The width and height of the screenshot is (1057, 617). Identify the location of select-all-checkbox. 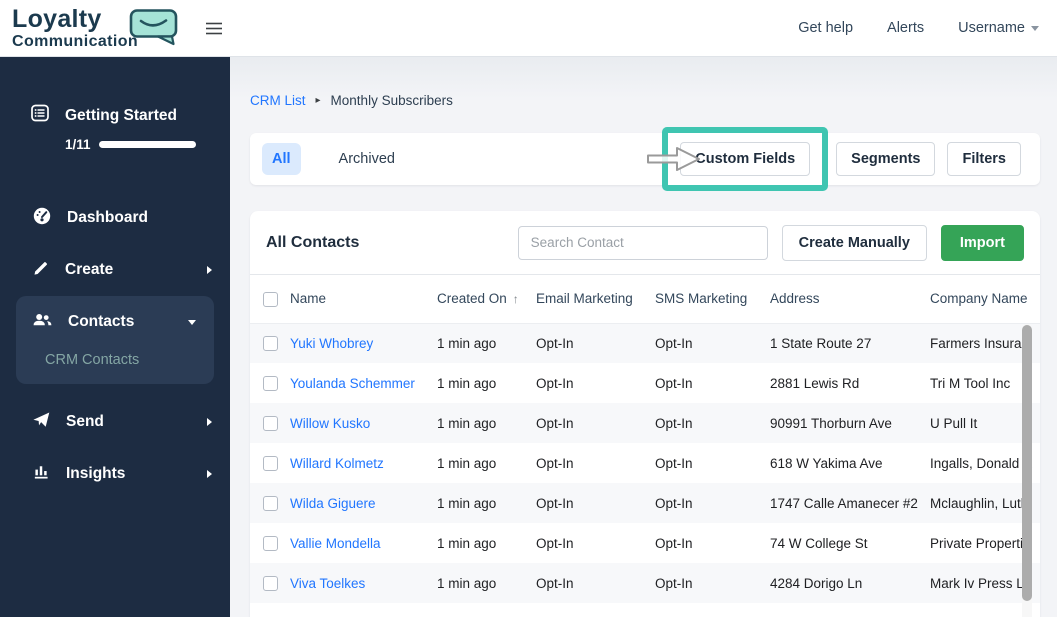
(270, 299).